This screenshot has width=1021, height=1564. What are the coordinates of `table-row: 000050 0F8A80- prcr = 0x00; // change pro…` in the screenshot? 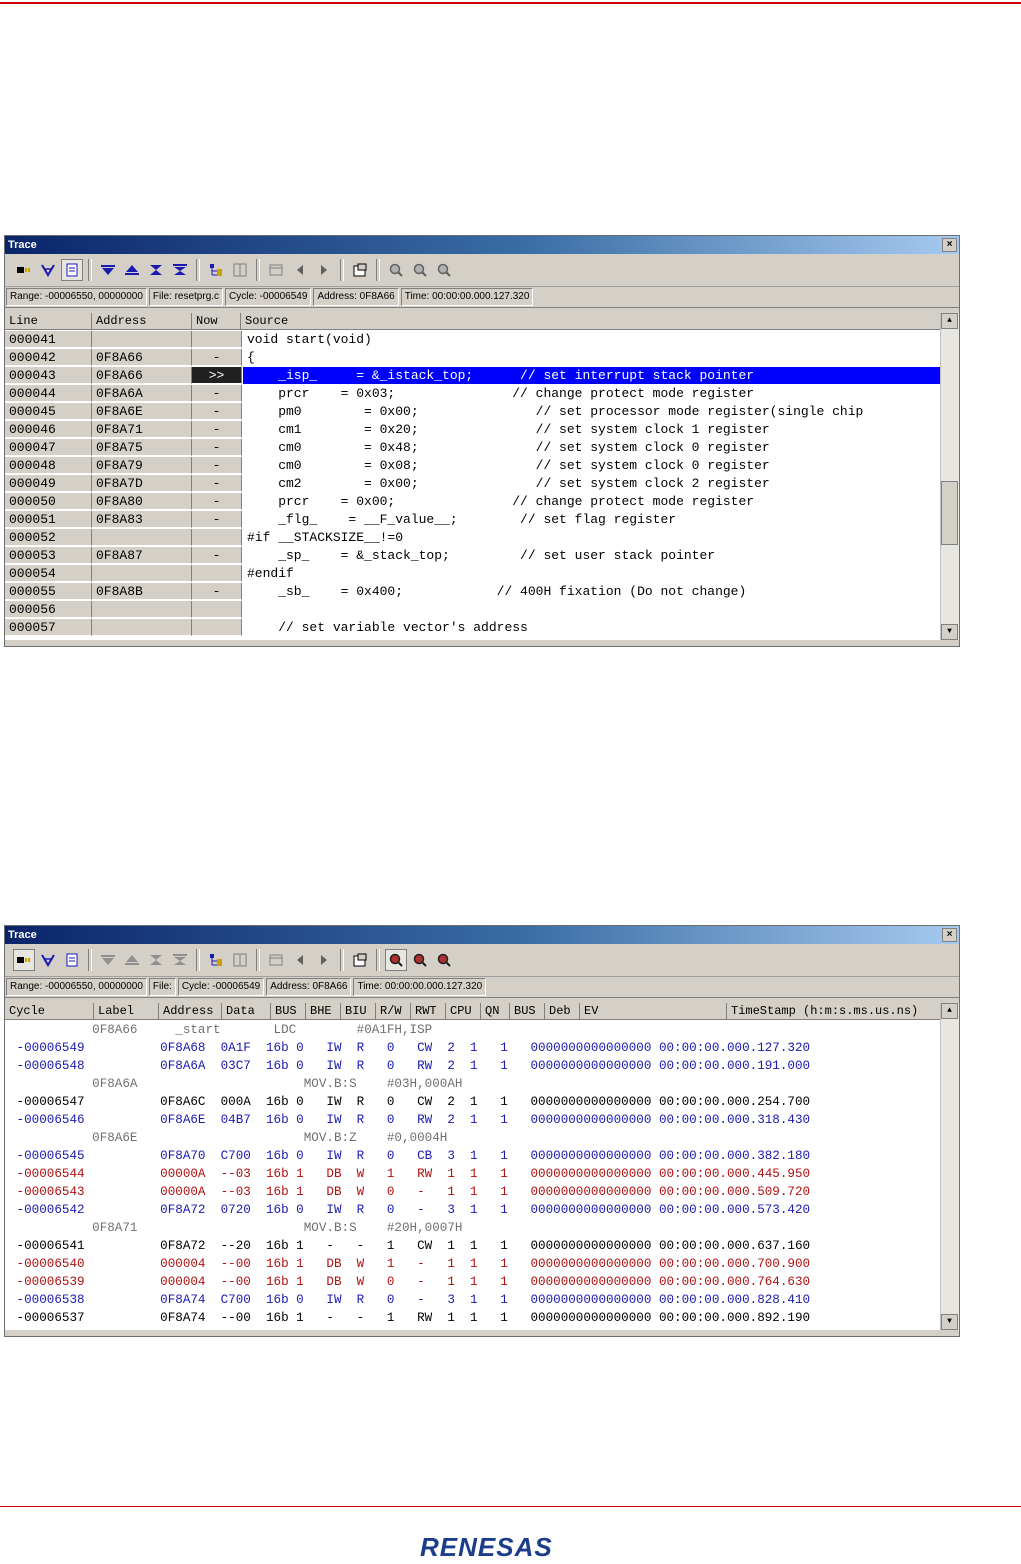 It's located at (473, 502).